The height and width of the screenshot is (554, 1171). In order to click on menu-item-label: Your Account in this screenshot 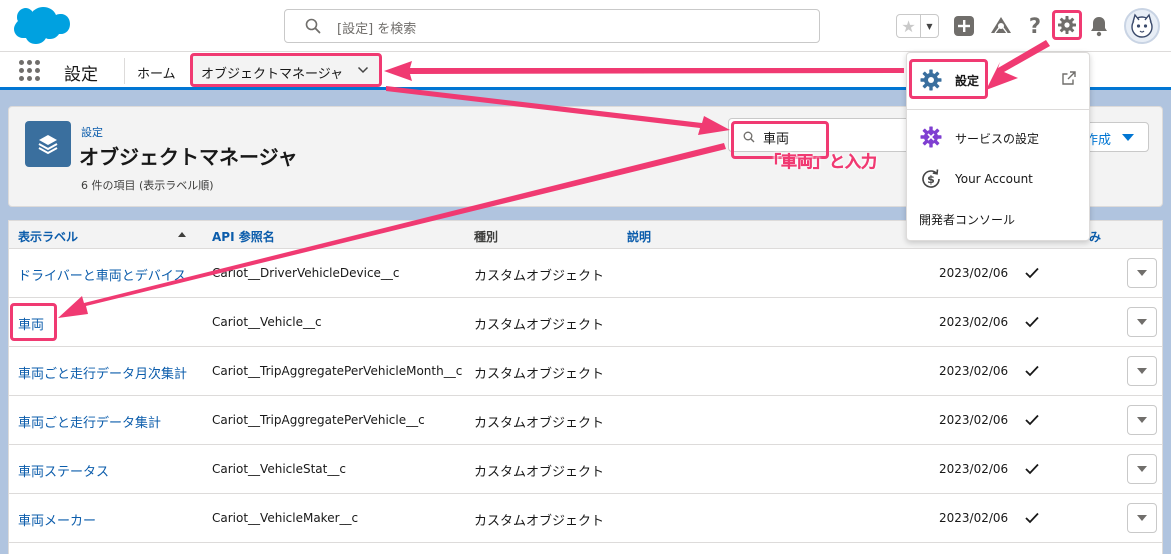, I will do `click(994, 179)`.